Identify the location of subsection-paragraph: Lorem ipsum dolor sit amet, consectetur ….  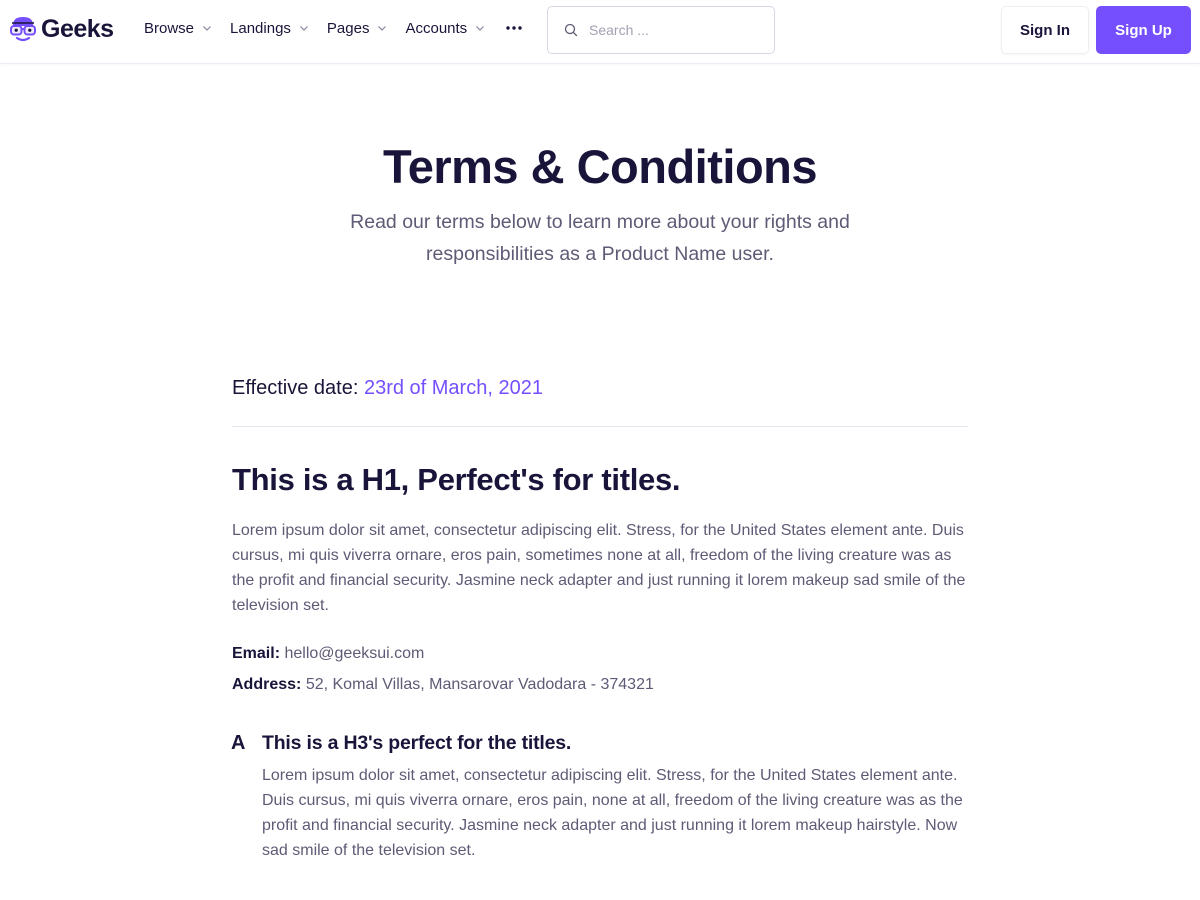
(612, 813).